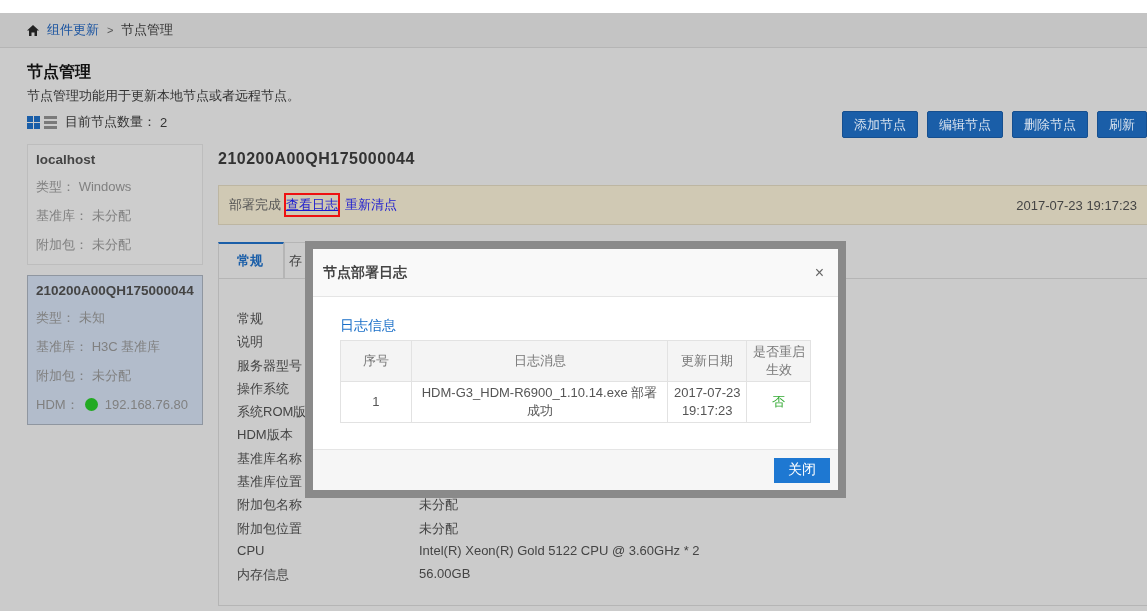 The image size is (1147, 611). I want to click on property-value: Intel(R) Xeon(R) Gold 5122 CPU @ 3.60GHz * 2, so click(559, 551).